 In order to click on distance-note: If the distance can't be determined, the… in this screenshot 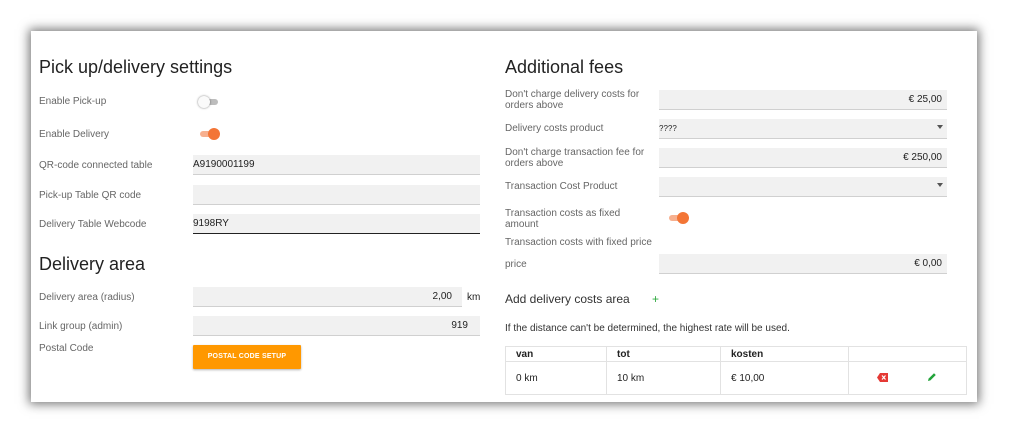, I will do `click(647, 328)`.